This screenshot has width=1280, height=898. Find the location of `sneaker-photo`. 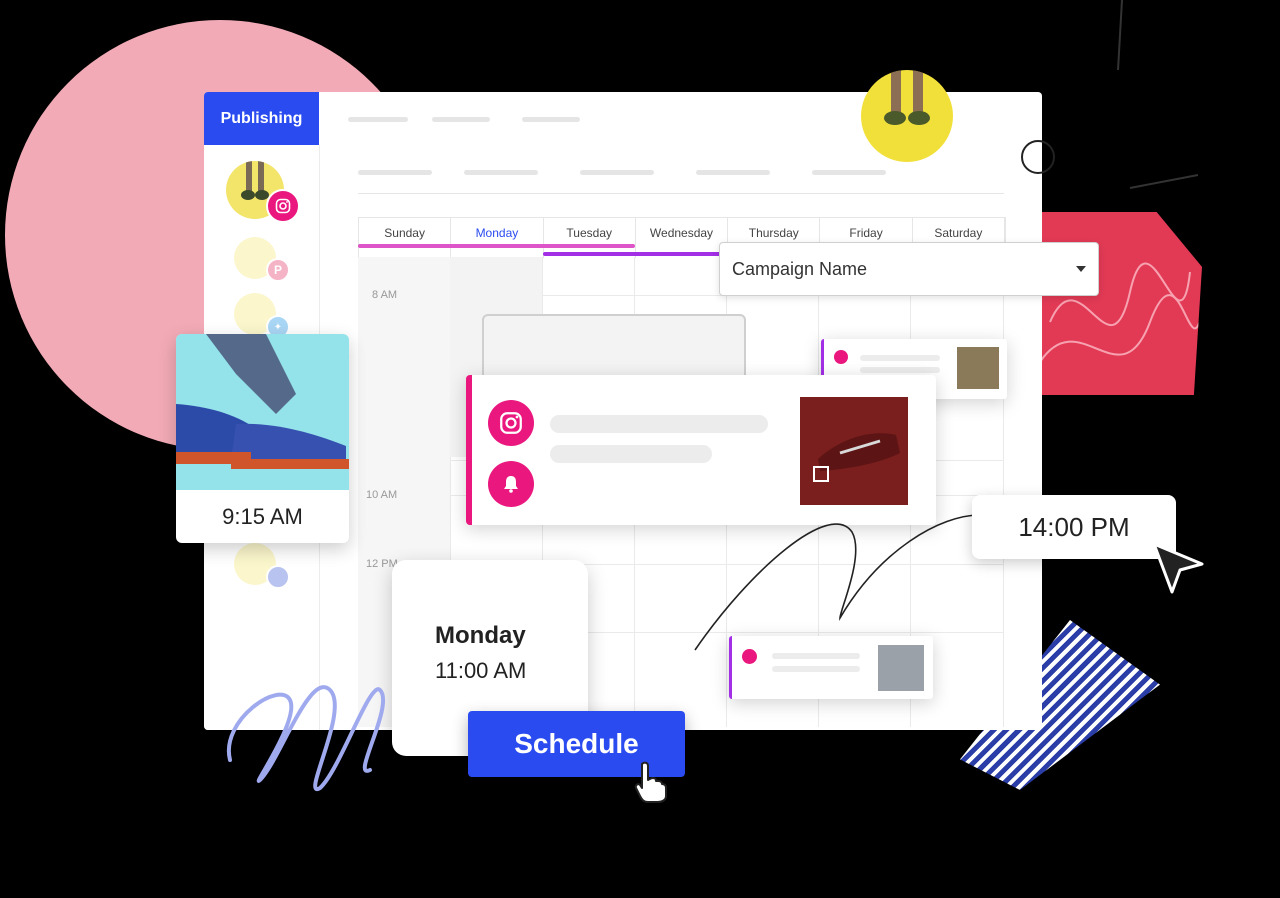

sneaker-photo is located at coordinates (262, 412).